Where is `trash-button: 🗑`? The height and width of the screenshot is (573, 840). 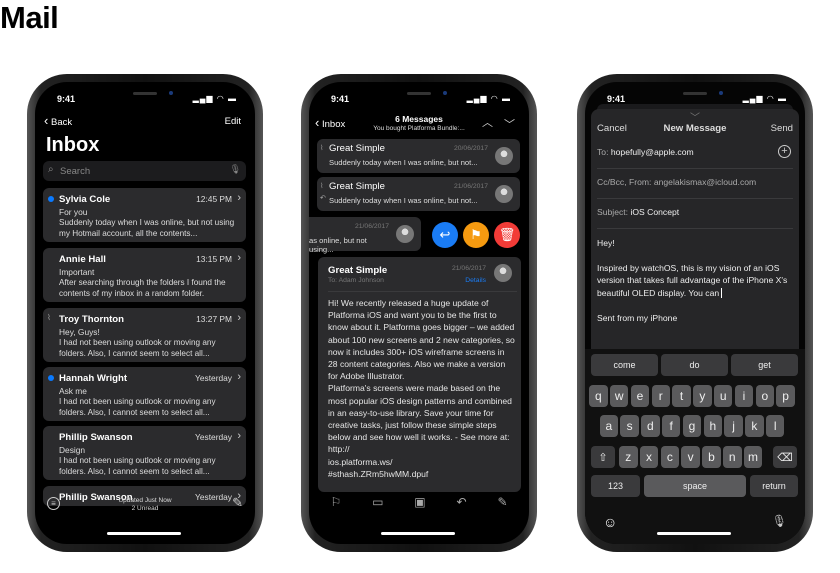 trash-button: 🗑 is located at coordinates (507, 235).